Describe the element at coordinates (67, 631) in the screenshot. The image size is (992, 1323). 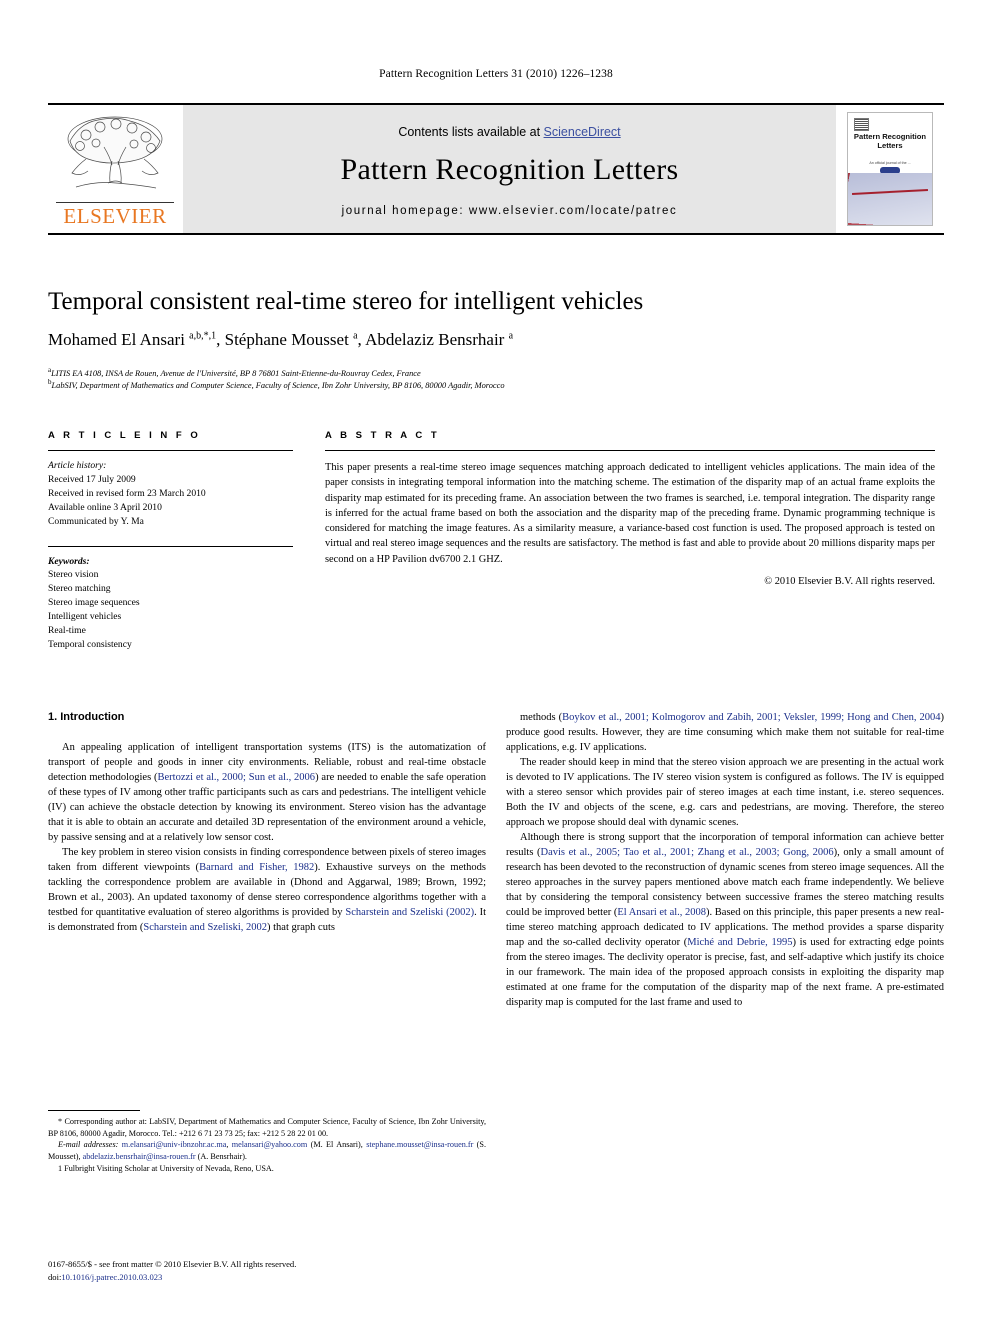
I see `keyword-item: Real-time` at that location.